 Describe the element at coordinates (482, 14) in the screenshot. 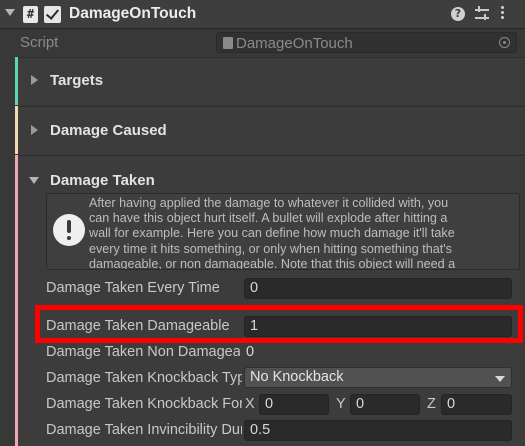

I see `presets-icon` at that location.